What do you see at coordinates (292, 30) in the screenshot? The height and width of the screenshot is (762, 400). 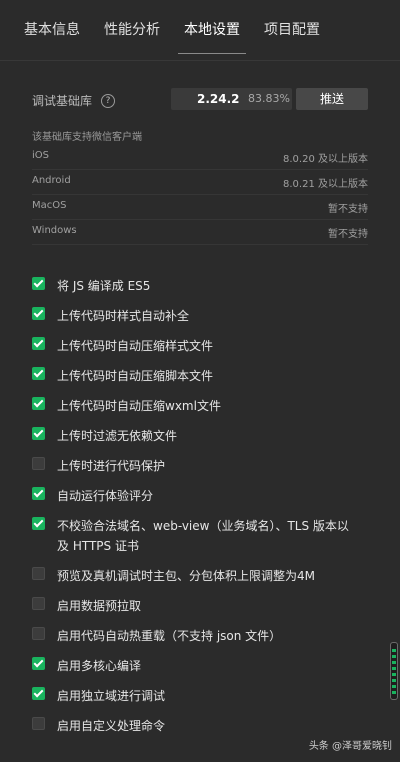 I see `tab-project-config: 项目配置` at bounding box center [292, 30].